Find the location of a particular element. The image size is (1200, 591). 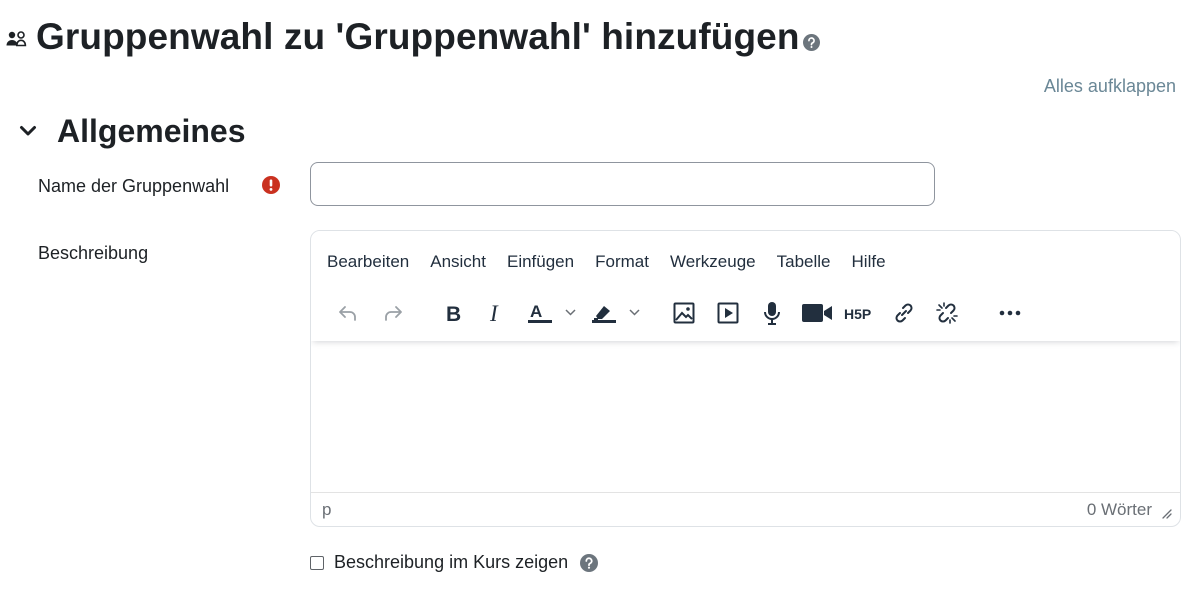

italic-button: I is located at coordinates (496, 313).